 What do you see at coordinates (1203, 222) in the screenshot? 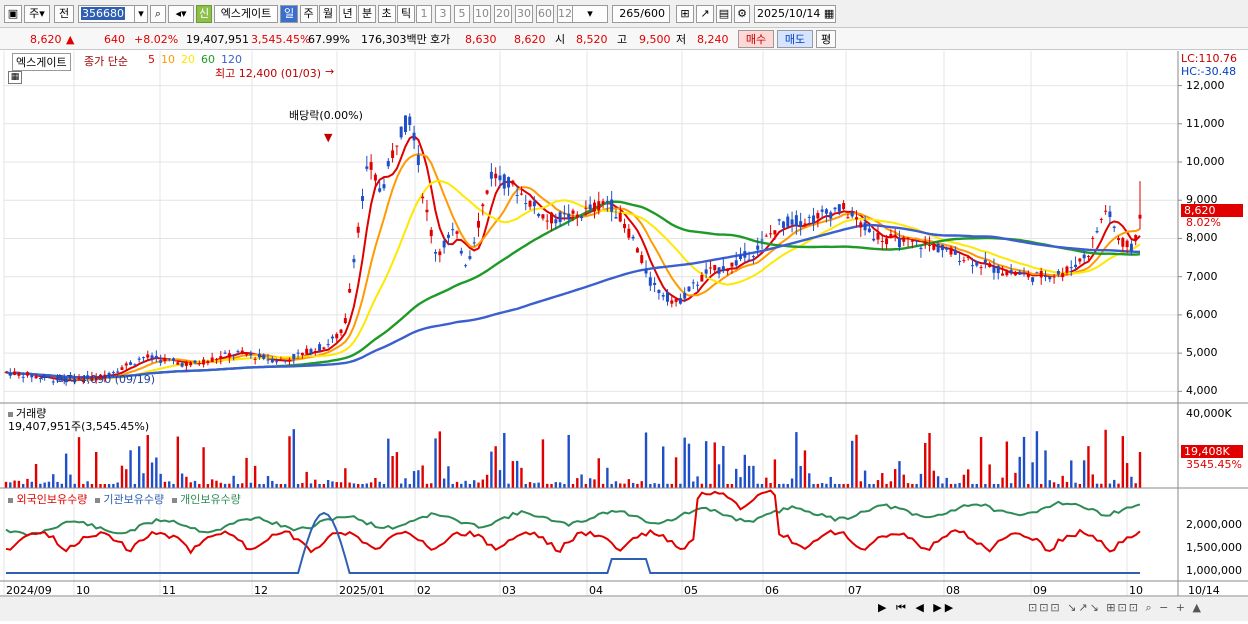
I see `current-rate-tag: 8.02%` at bounding box center [1203, 222].